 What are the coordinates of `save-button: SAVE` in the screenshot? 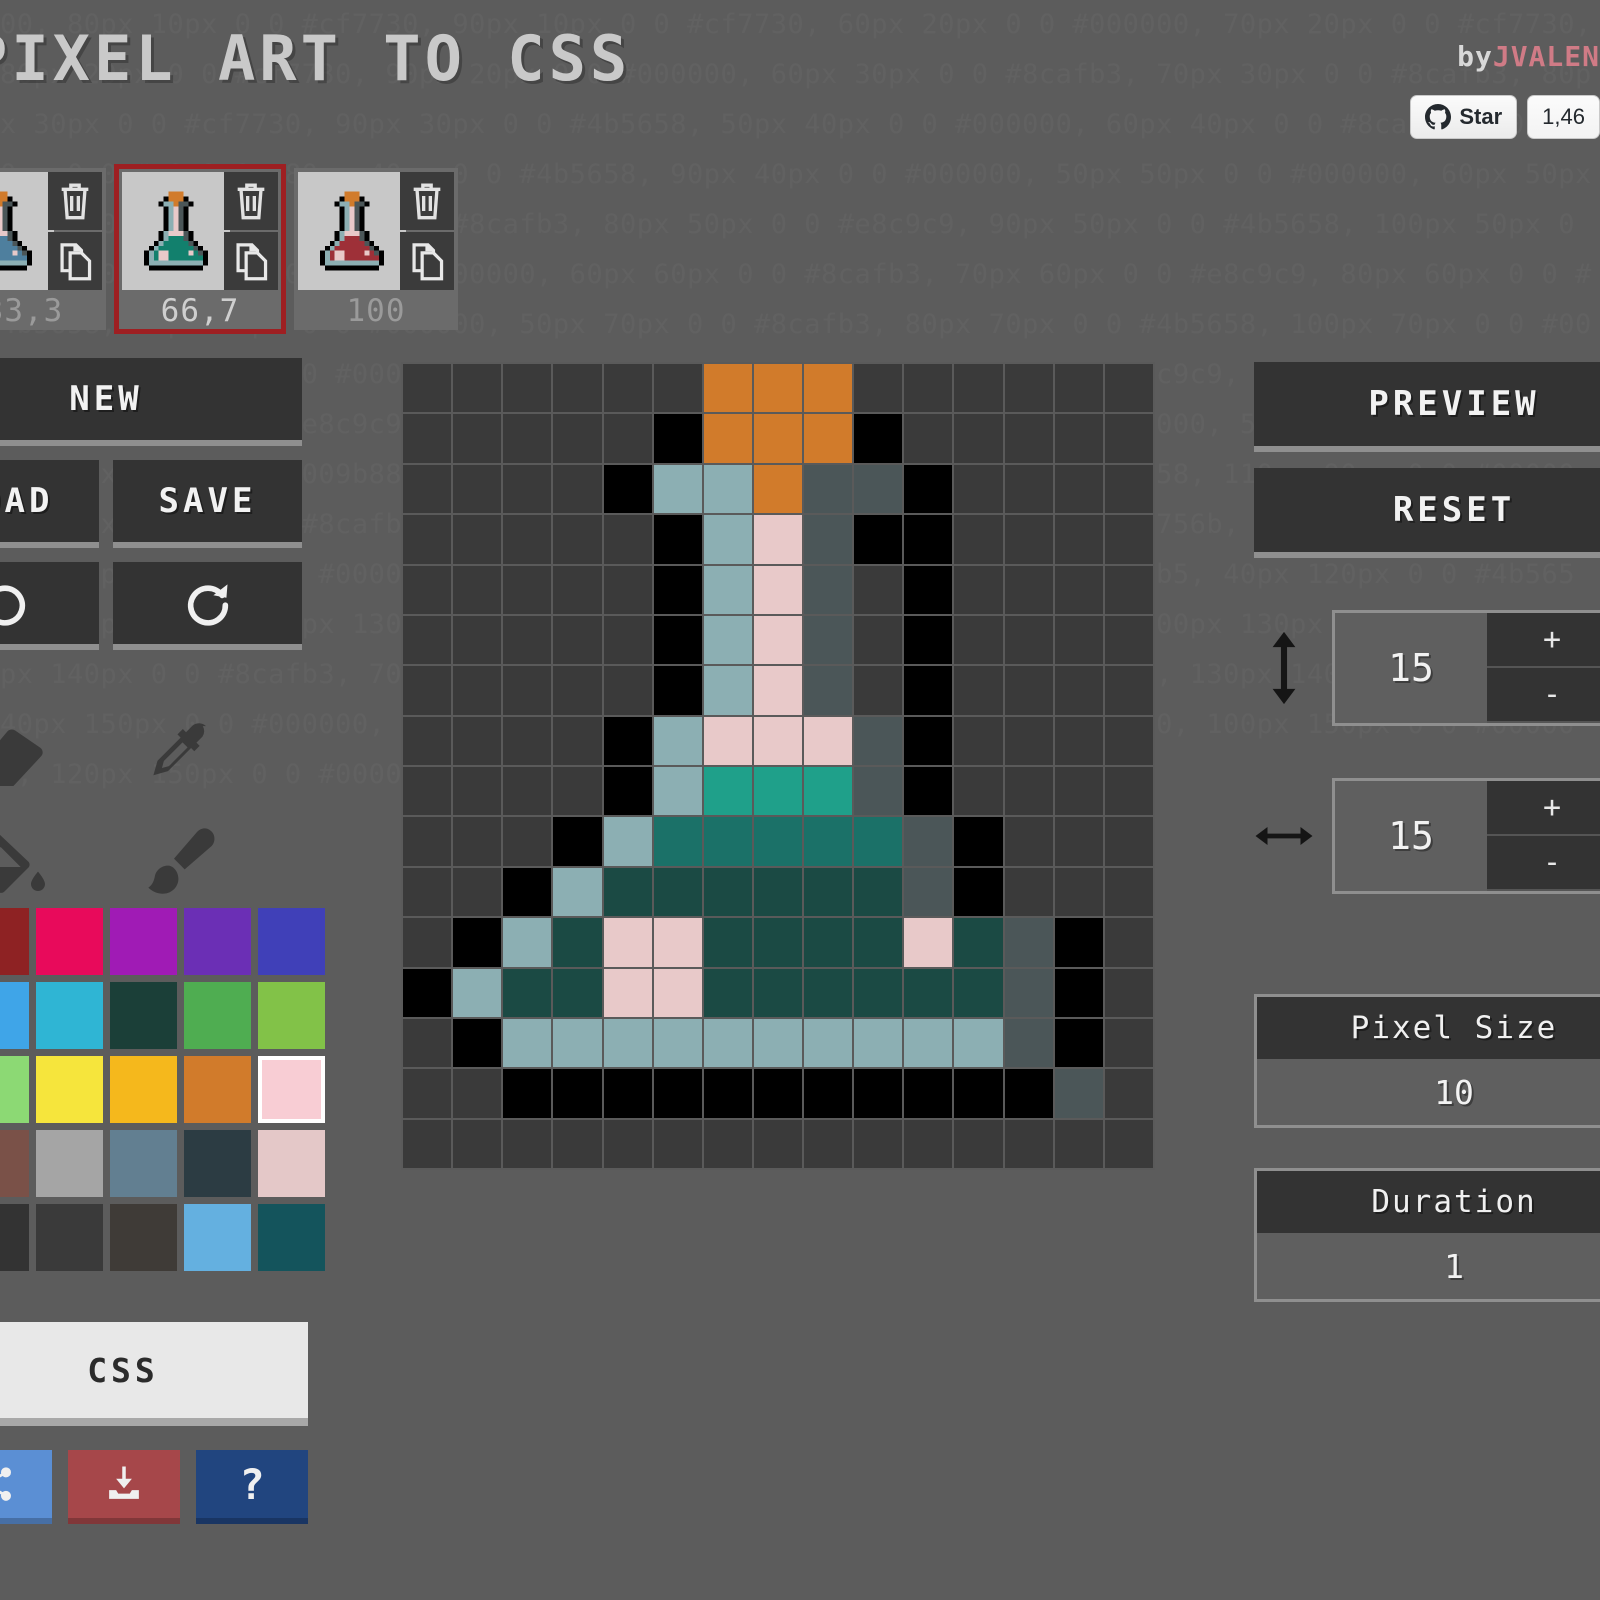 It's located at (207, 504).